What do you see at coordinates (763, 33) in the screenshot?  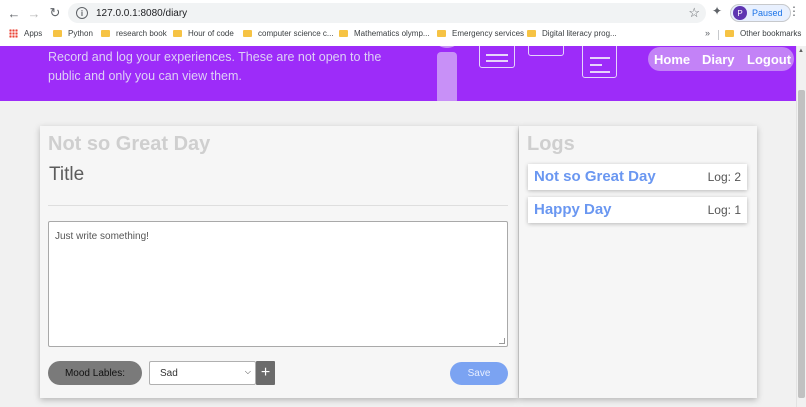 I see `bookmark-other: Other bookmarks` at bounding box center [763, 33].